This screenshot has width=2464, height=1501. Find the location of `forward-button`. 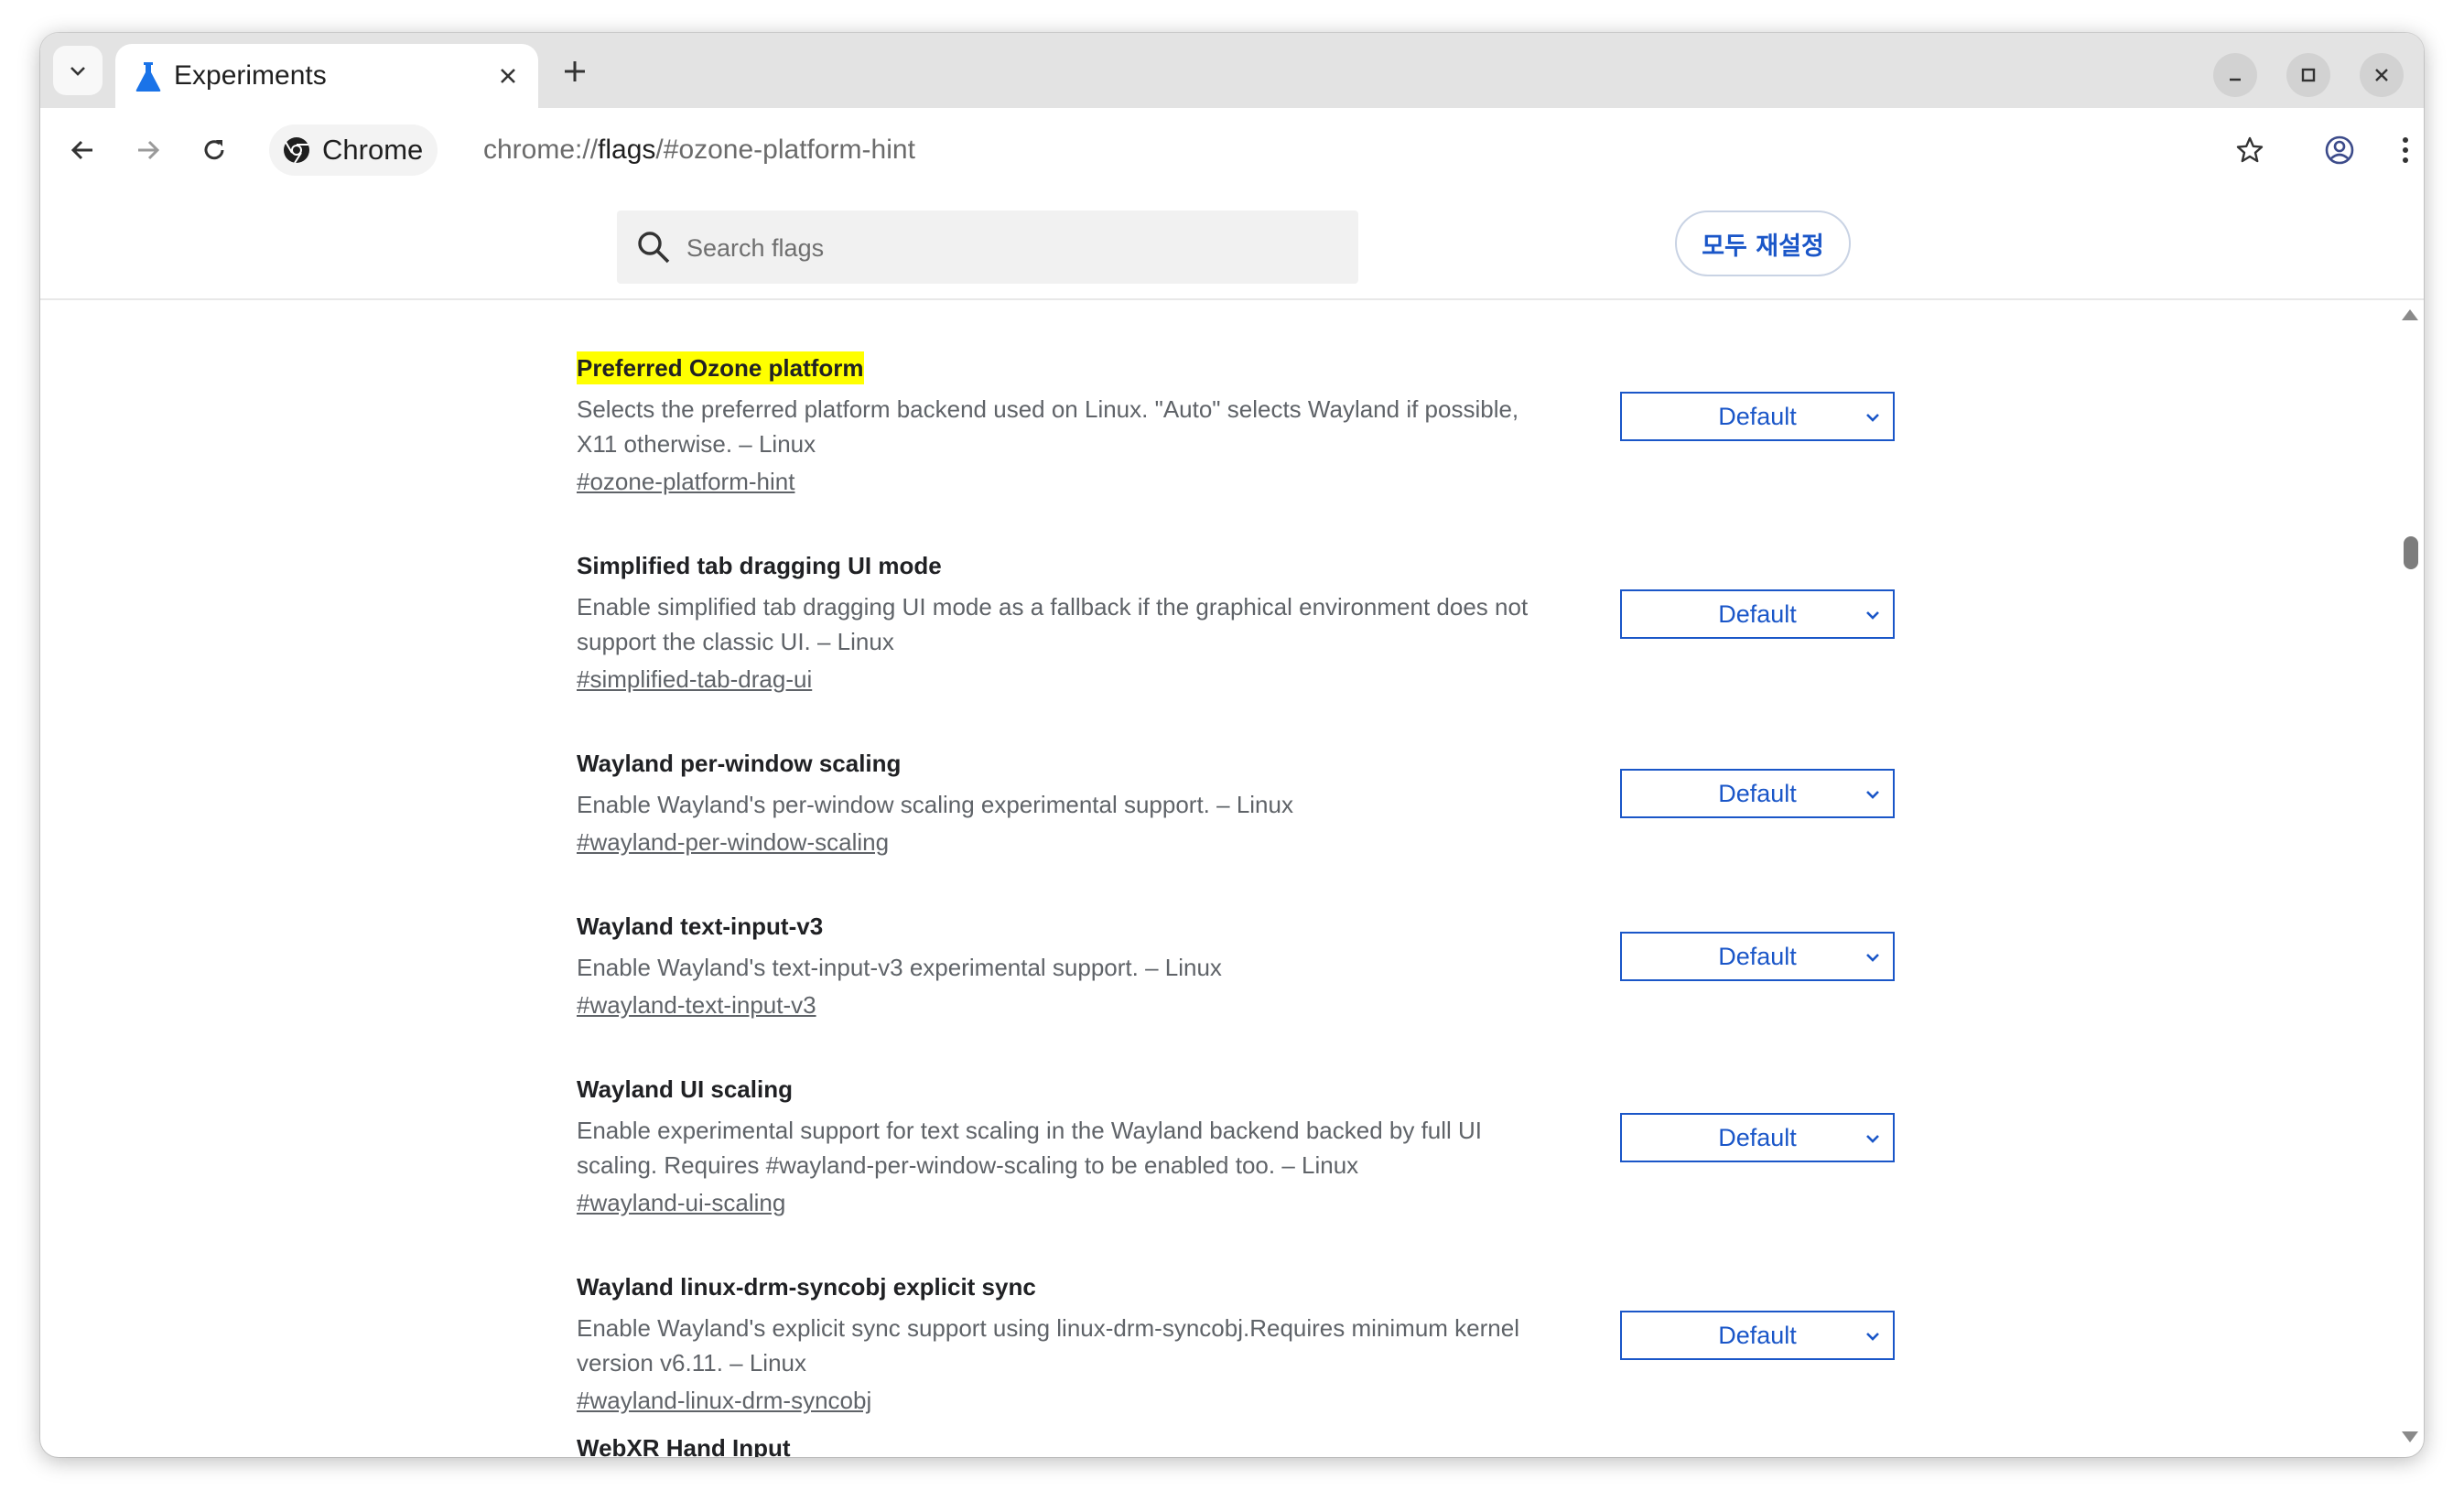

forward-button is located at coordinates (148, 150).